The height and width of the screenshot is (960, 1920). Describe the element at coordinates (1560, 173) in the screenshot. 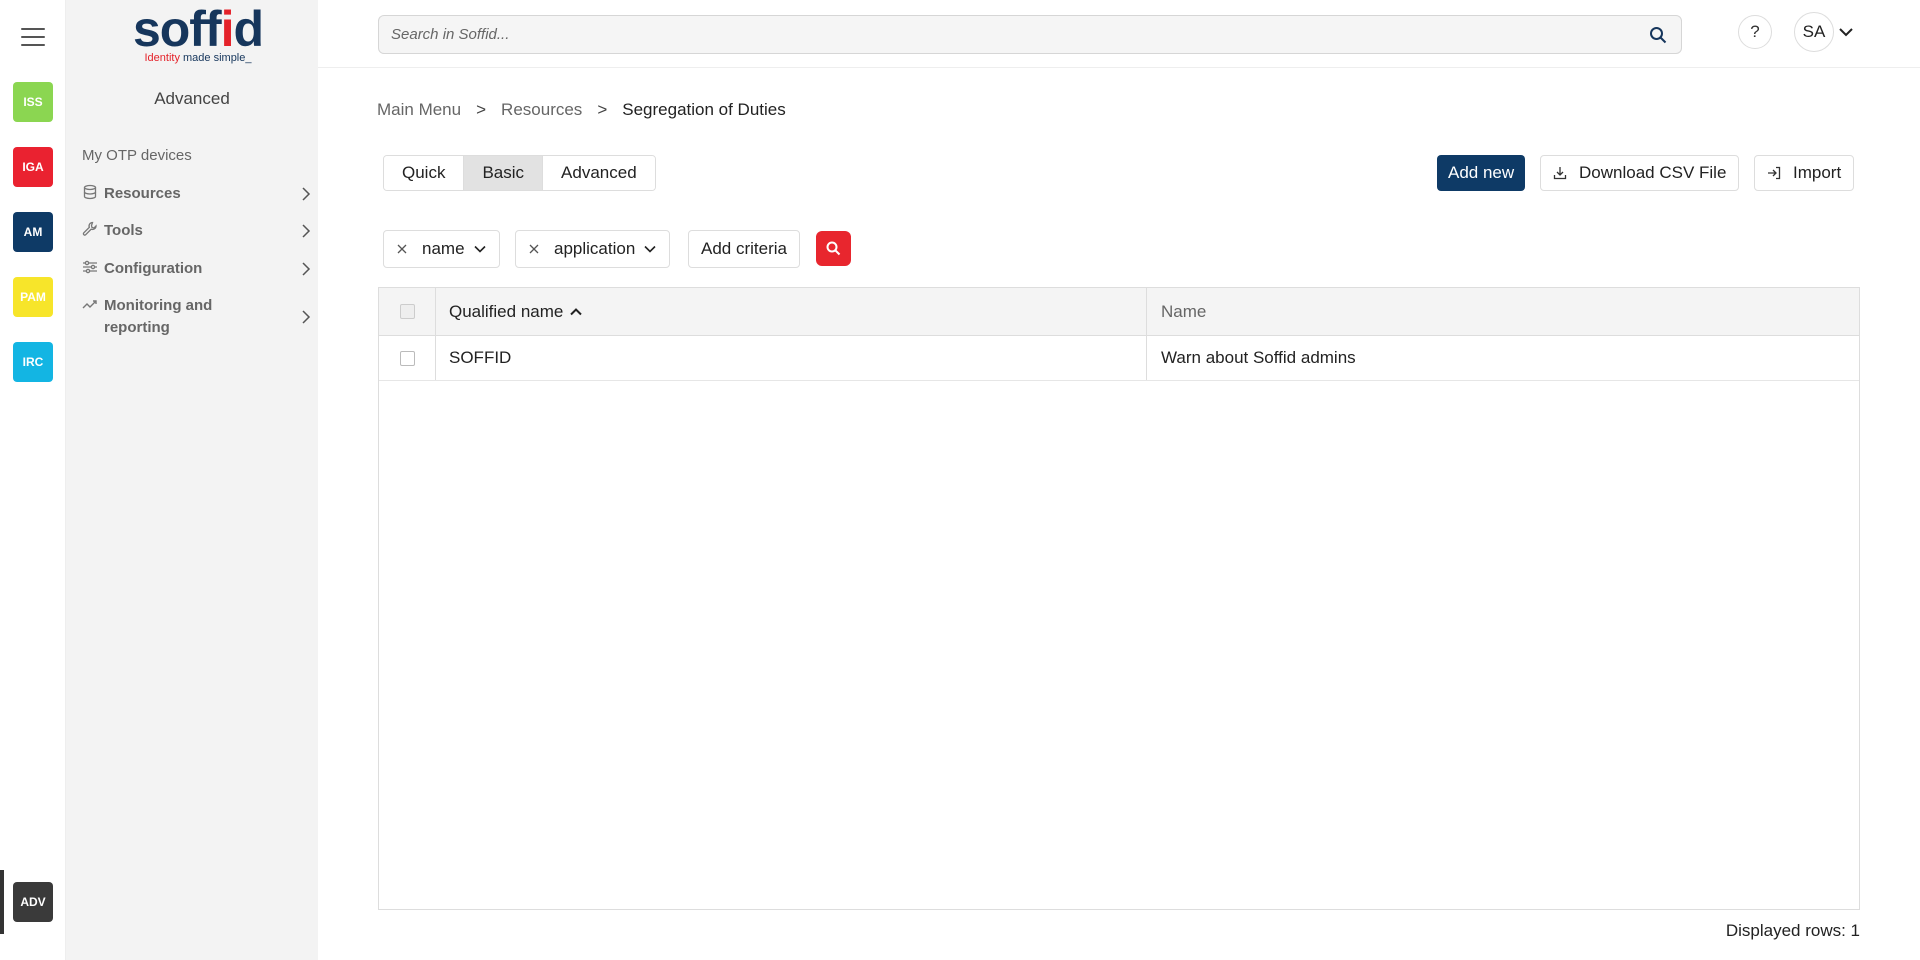

I see `download-icon` at that location.